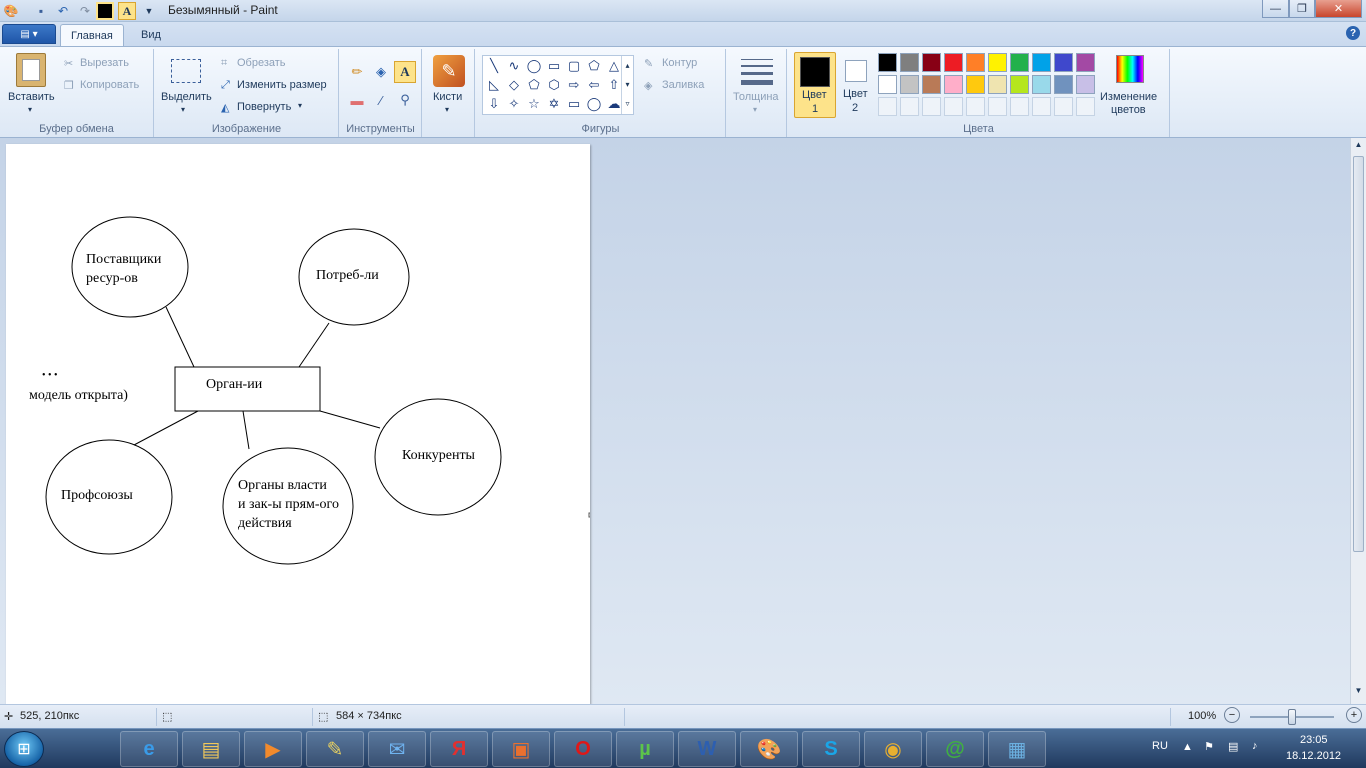 The image size is (1366, 768). Describe the element at coordinates (554, 85) in the screenshot. I see `hexagon-shape-icon: ⬡` at that location.